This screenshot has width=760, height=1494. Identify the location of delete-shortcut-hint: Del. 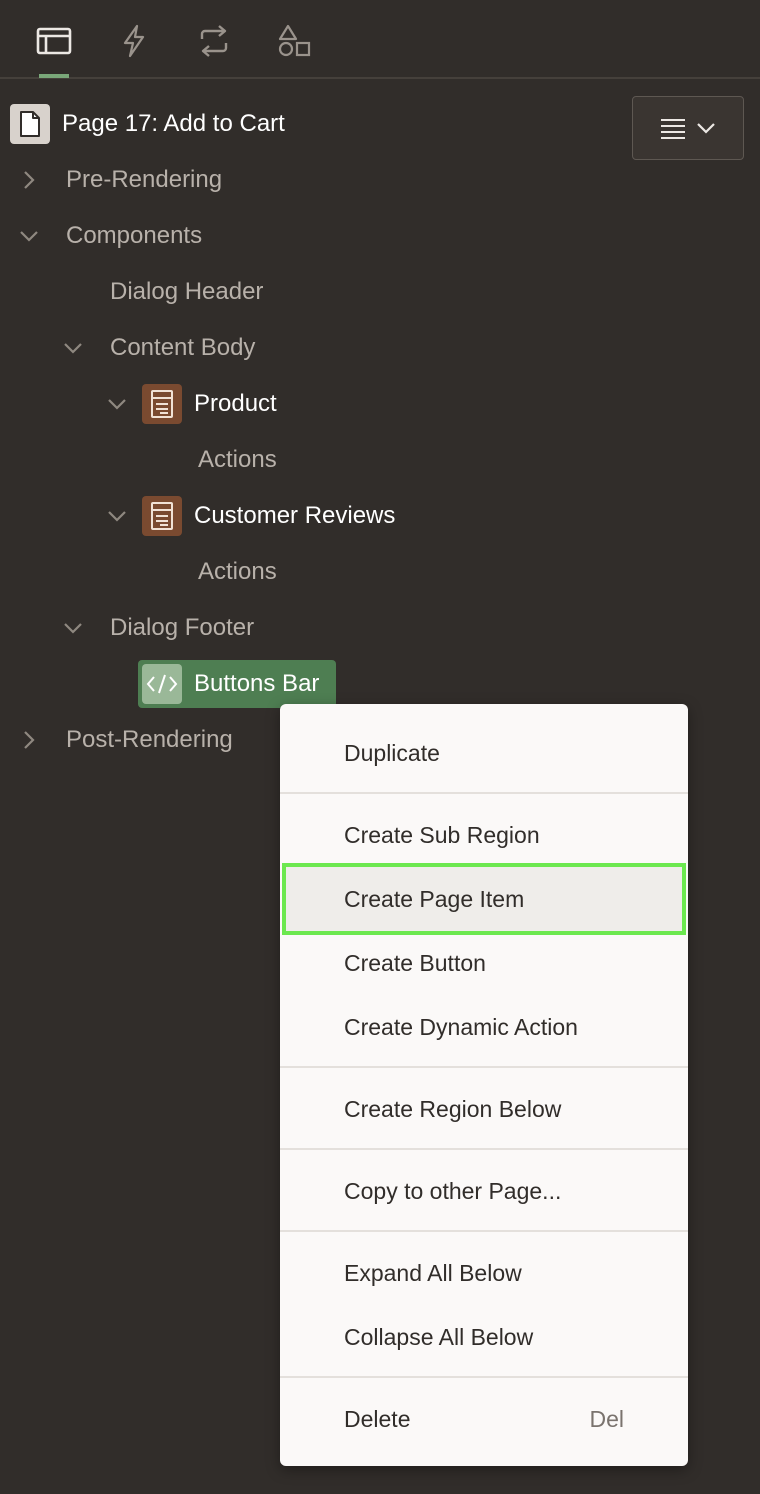
(606, 1418).